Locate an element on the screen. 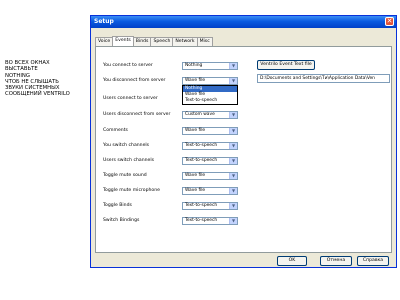  tab-events: Events is located at coordinates (123, 41).